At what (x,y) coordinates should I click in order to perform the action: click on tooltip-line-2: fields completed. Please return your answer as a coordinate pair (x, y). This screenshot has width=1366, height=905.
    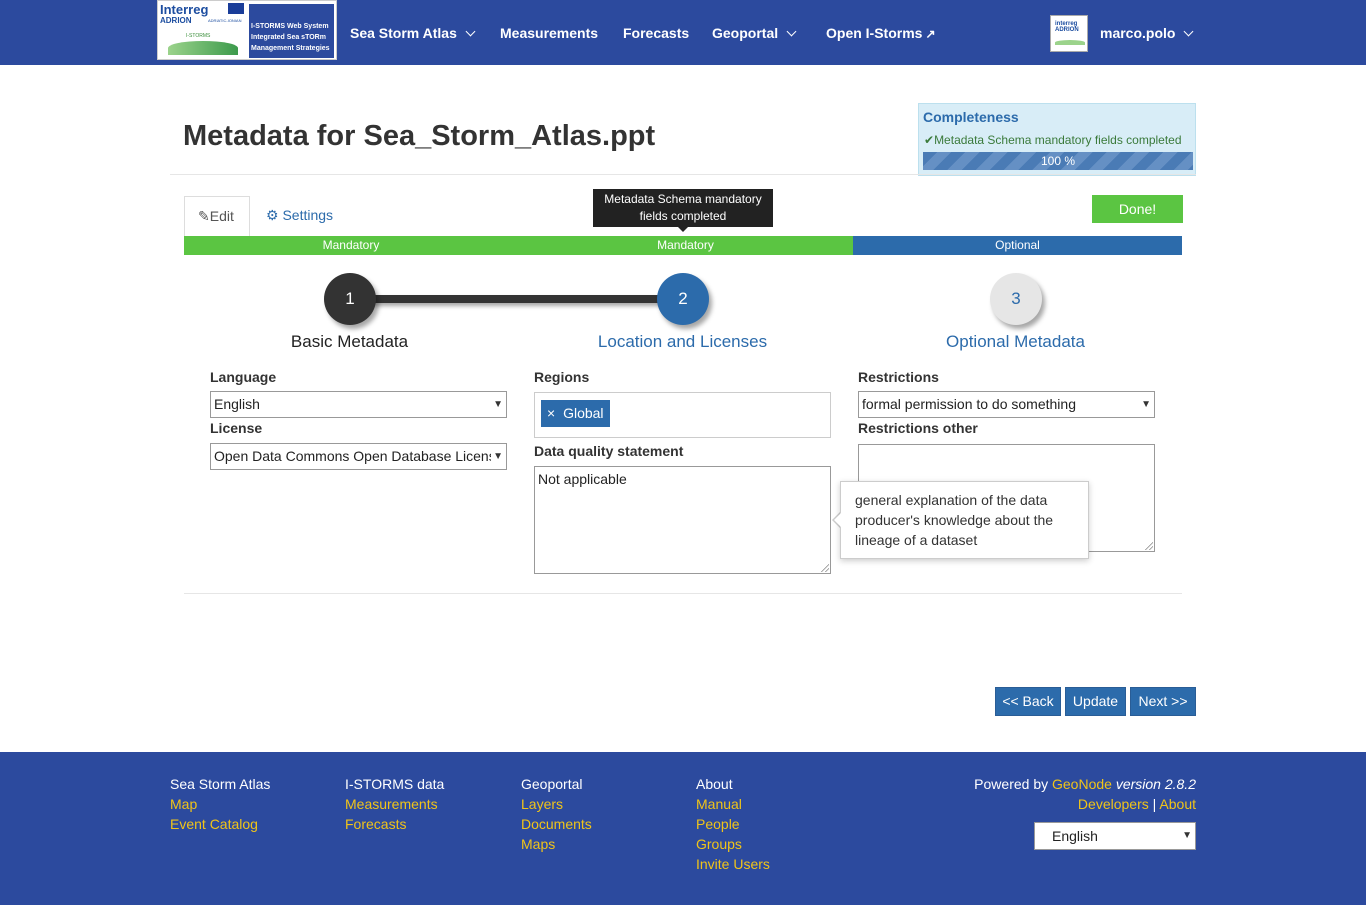
    Looking at the image, I should click on (683, 216).